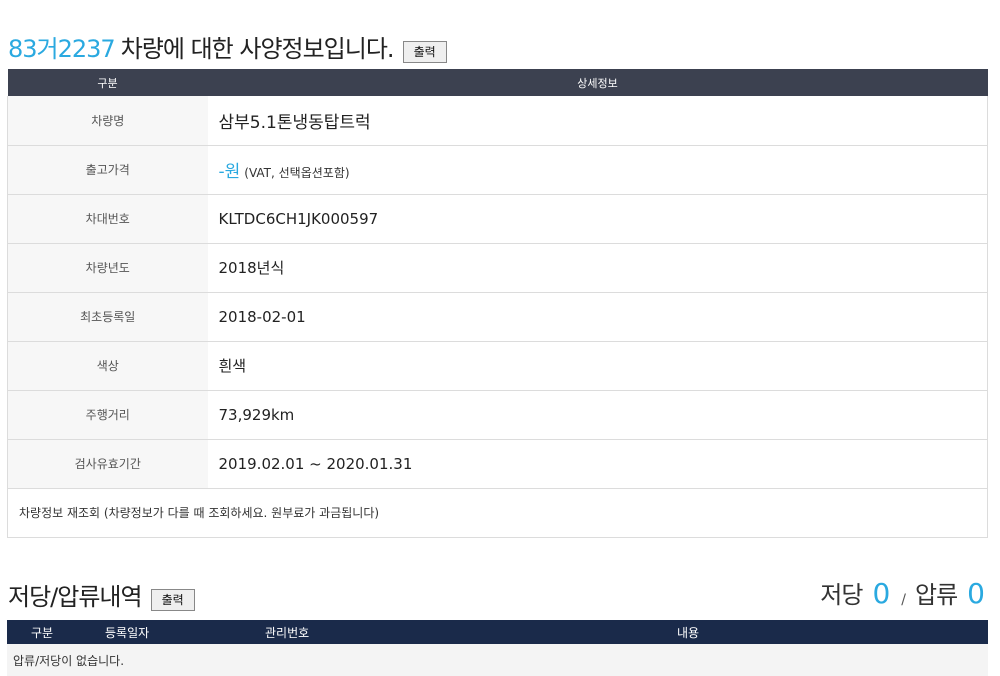 This screenshot has width=1000, height=676. Describe the element at coordinates (107, 121) in the screenshot. I see `row-label: 차량명` at that location.